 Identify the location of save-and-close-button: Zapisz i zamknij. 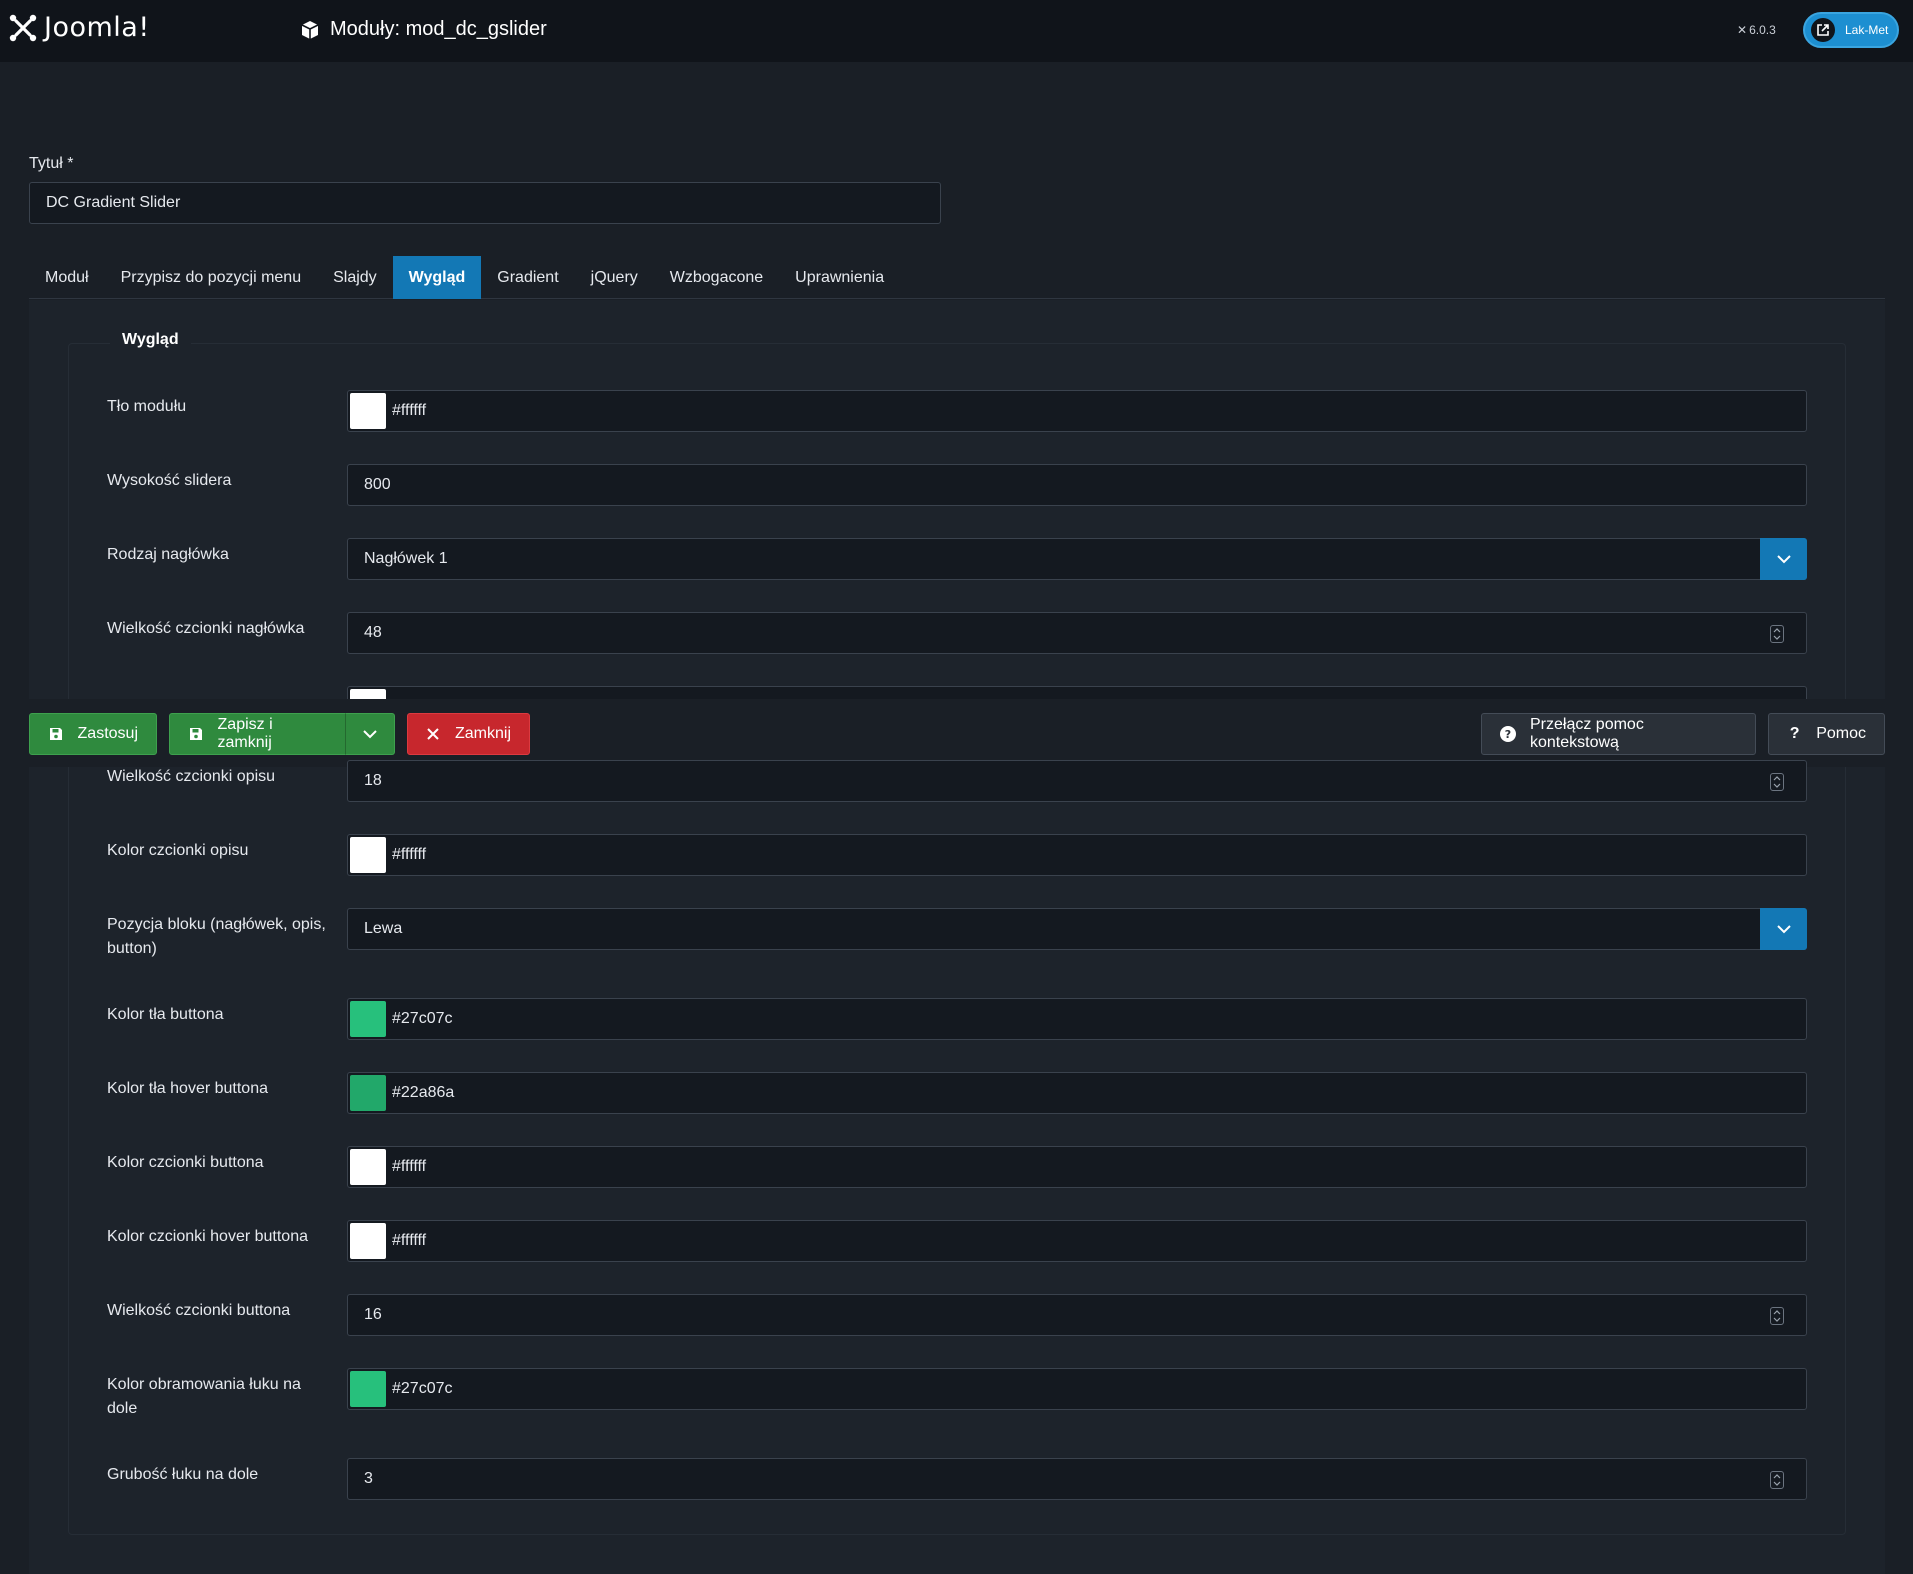
(258, 734).